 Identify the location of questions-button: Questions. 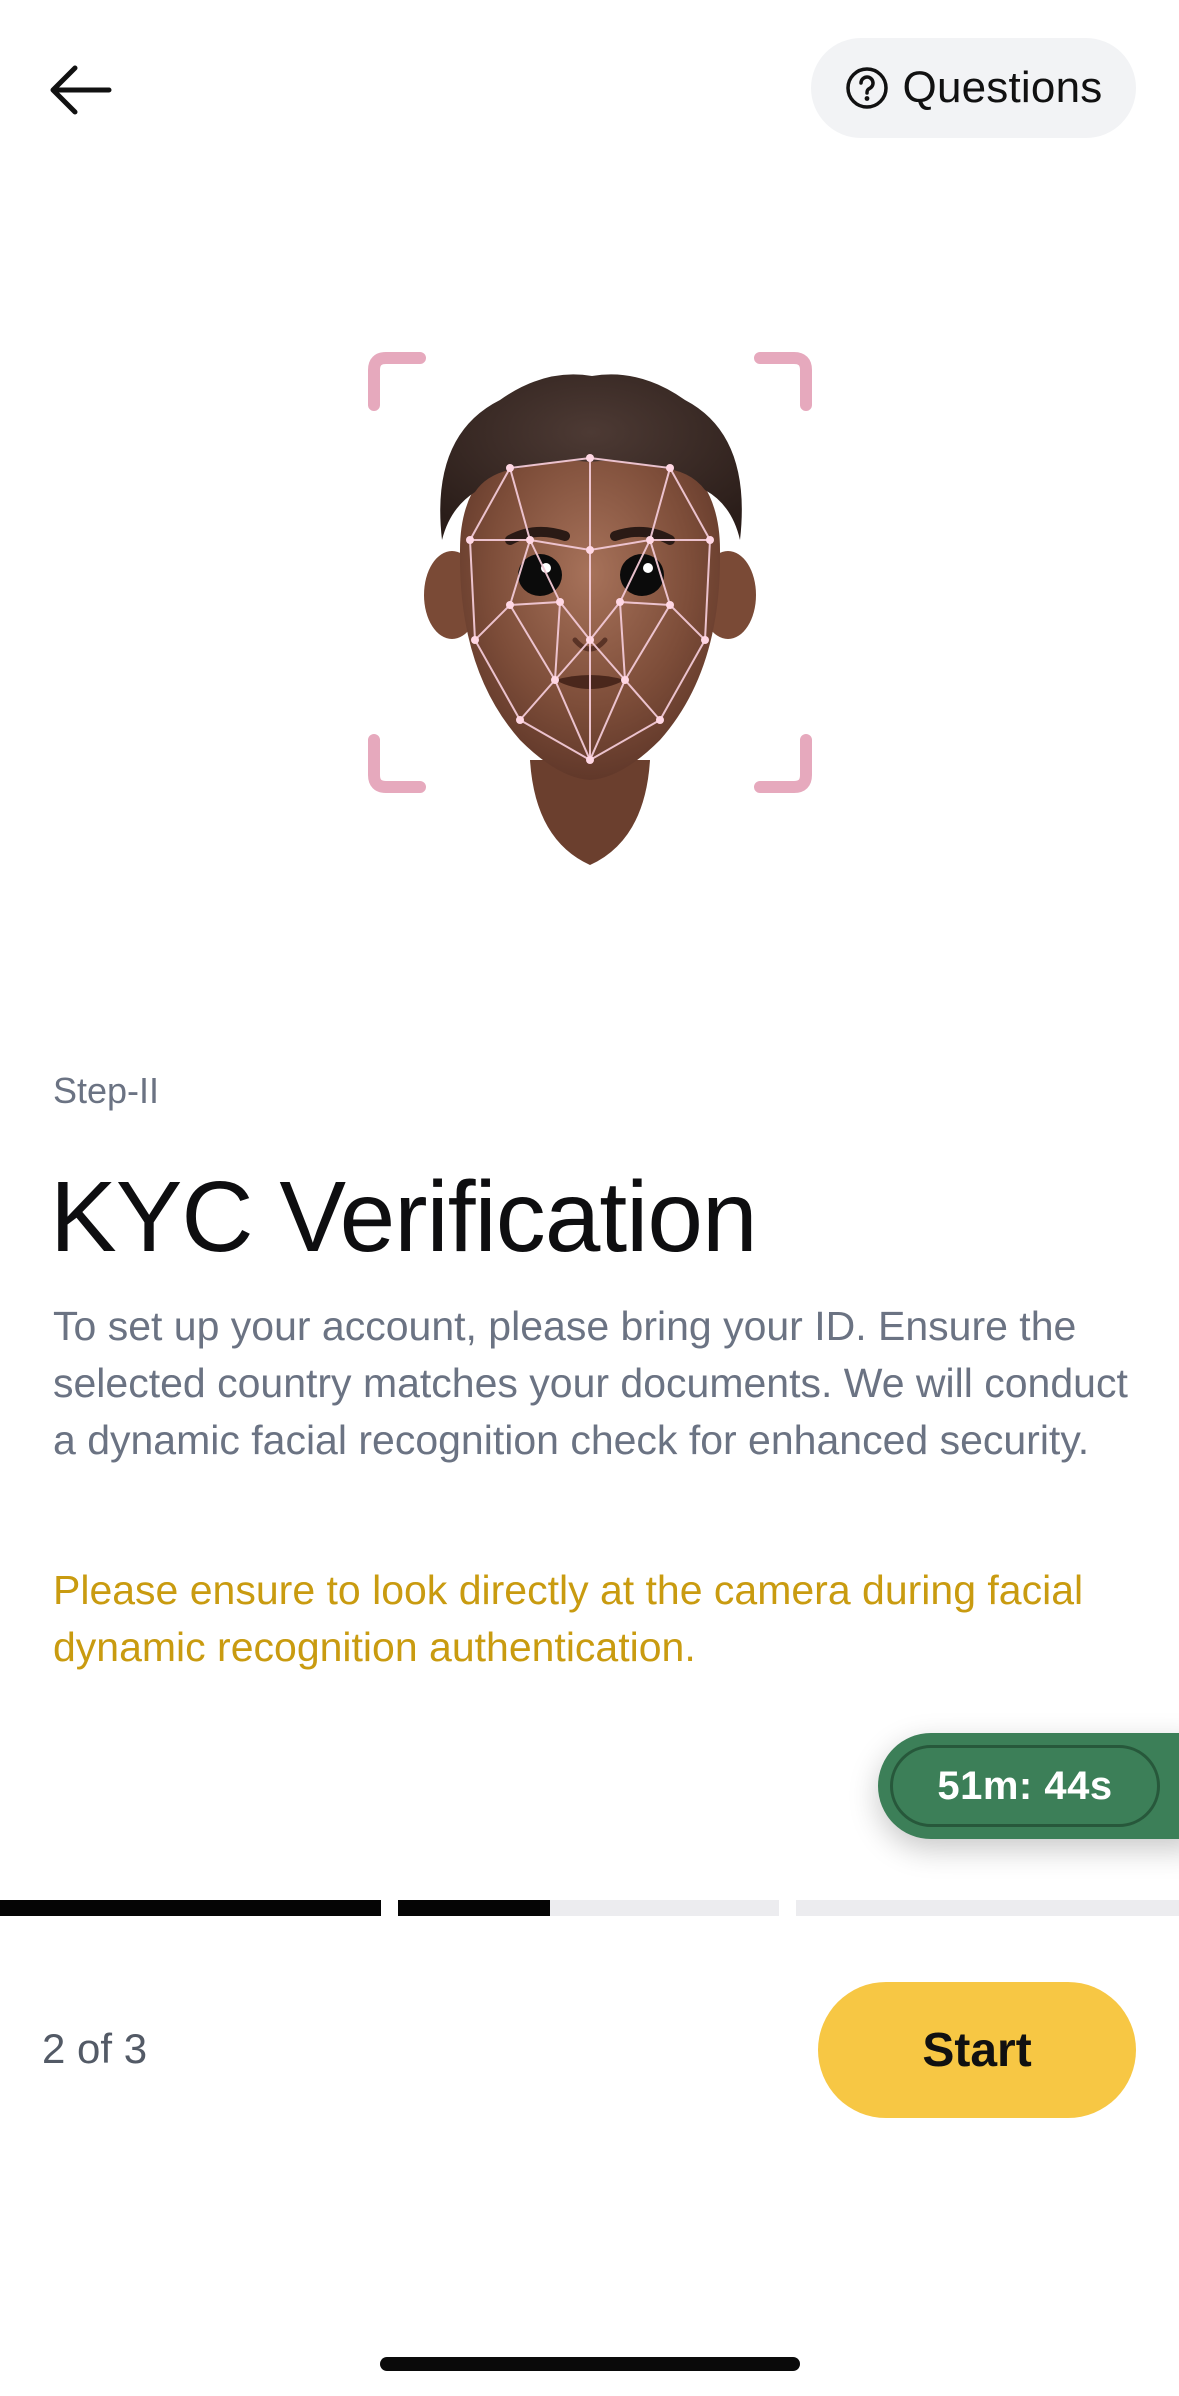
(973, 88).